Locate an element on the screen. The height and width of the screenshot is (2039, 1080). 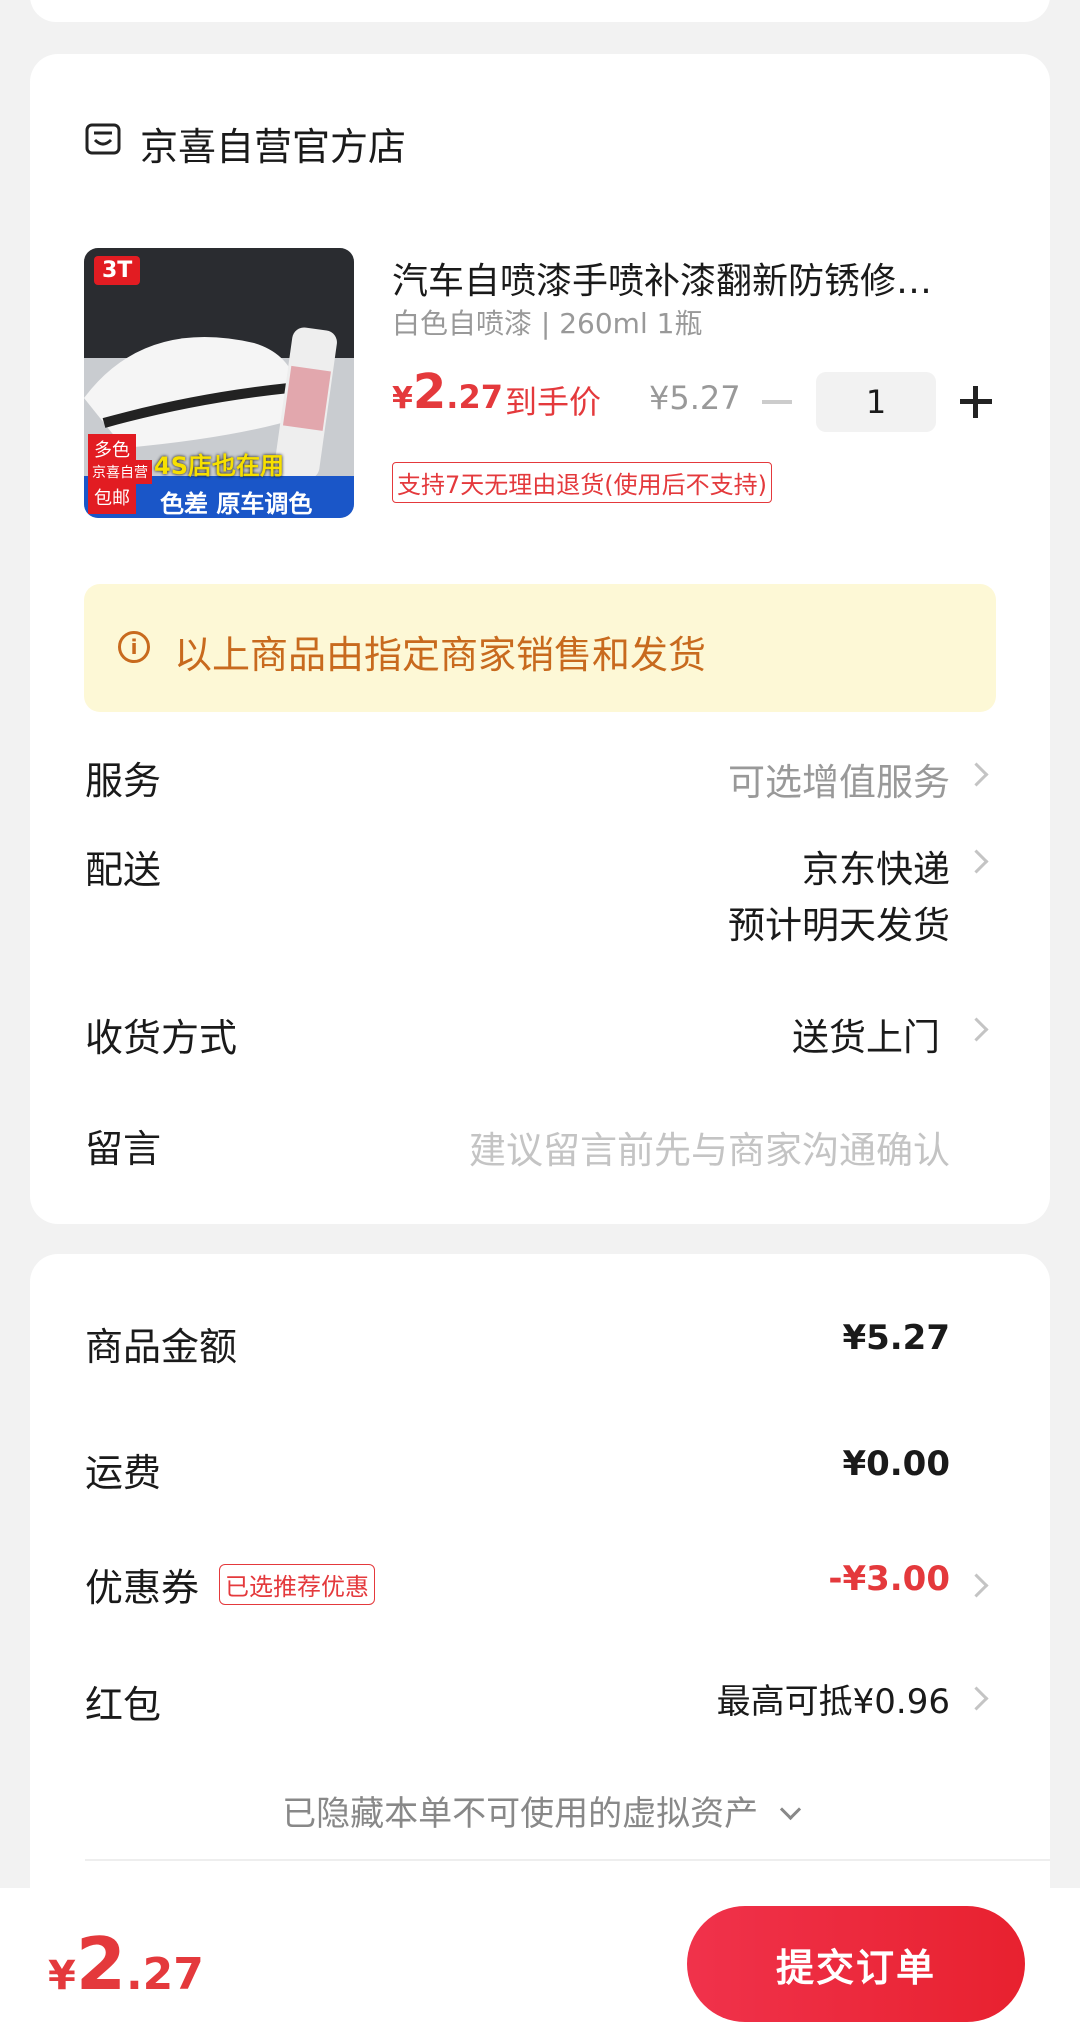
coupon-tag: 已选推荐优惠 is located at coordinates (297, 1584).